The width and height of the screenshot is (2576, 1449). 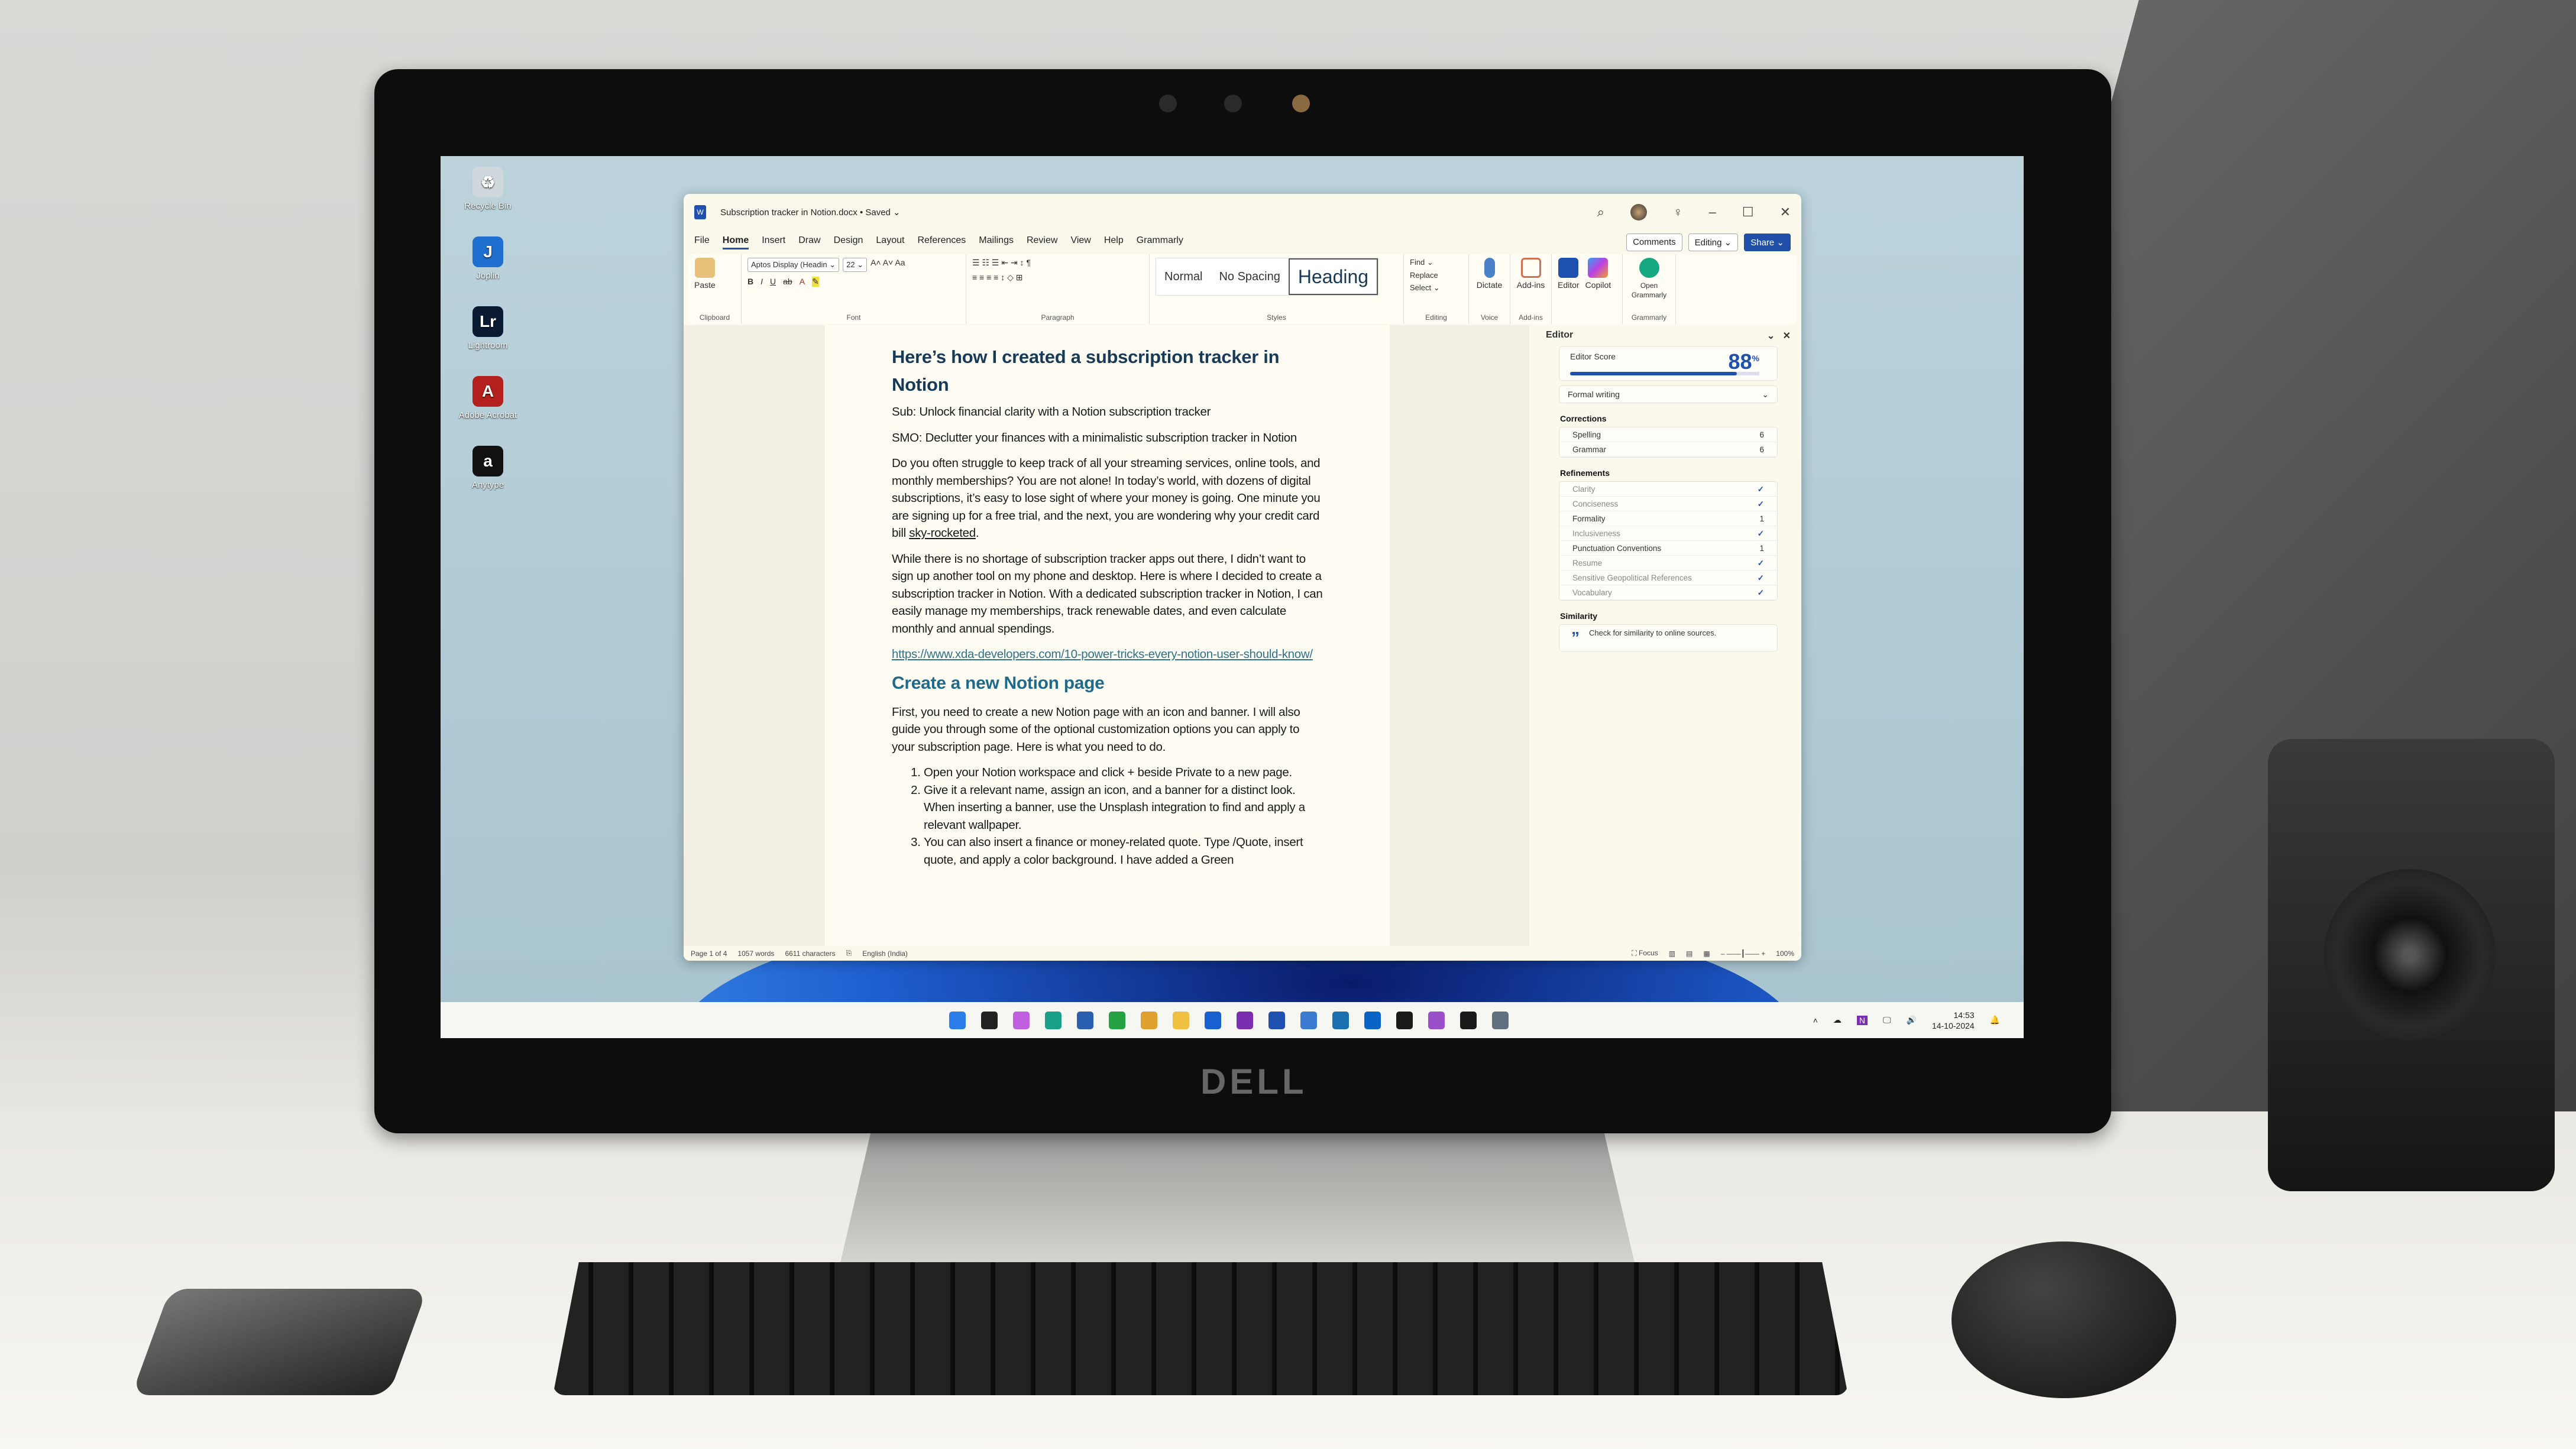 I want to click on figma-icon, so click(x=1404, y=1020).